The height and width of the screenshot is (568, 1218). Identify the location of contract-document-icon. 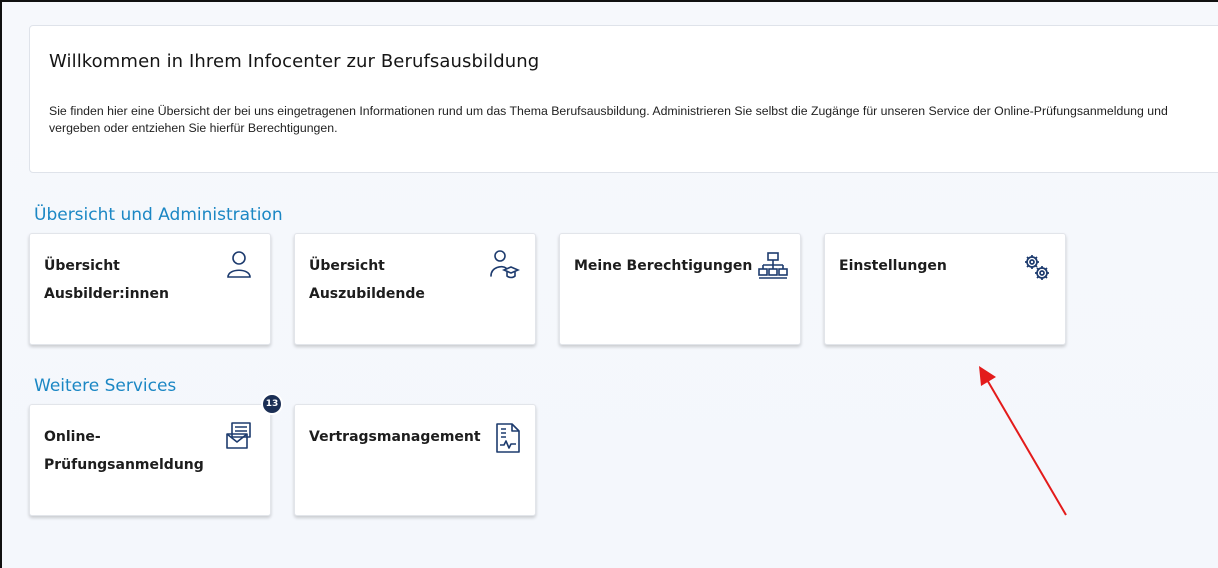
(508, 438).